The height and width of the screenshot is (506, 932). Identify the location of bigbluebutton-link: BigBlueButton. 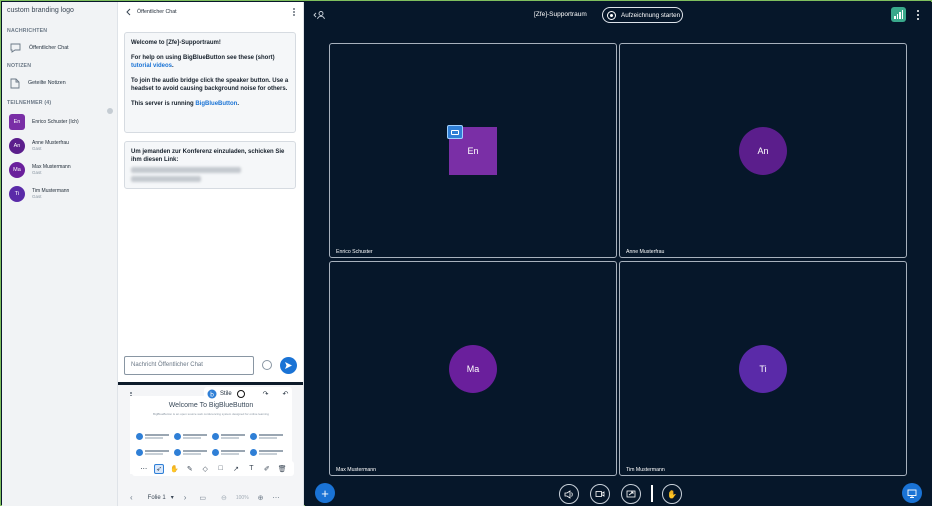
(216, 104).